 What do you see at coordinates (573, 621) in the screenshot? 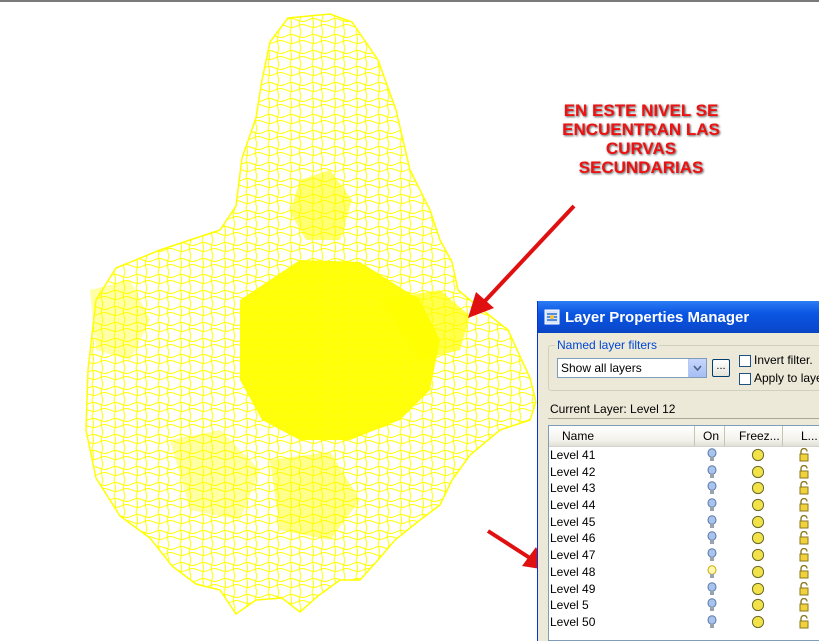
I see `layer-name: Level 50` at bounding box center [573, 621].